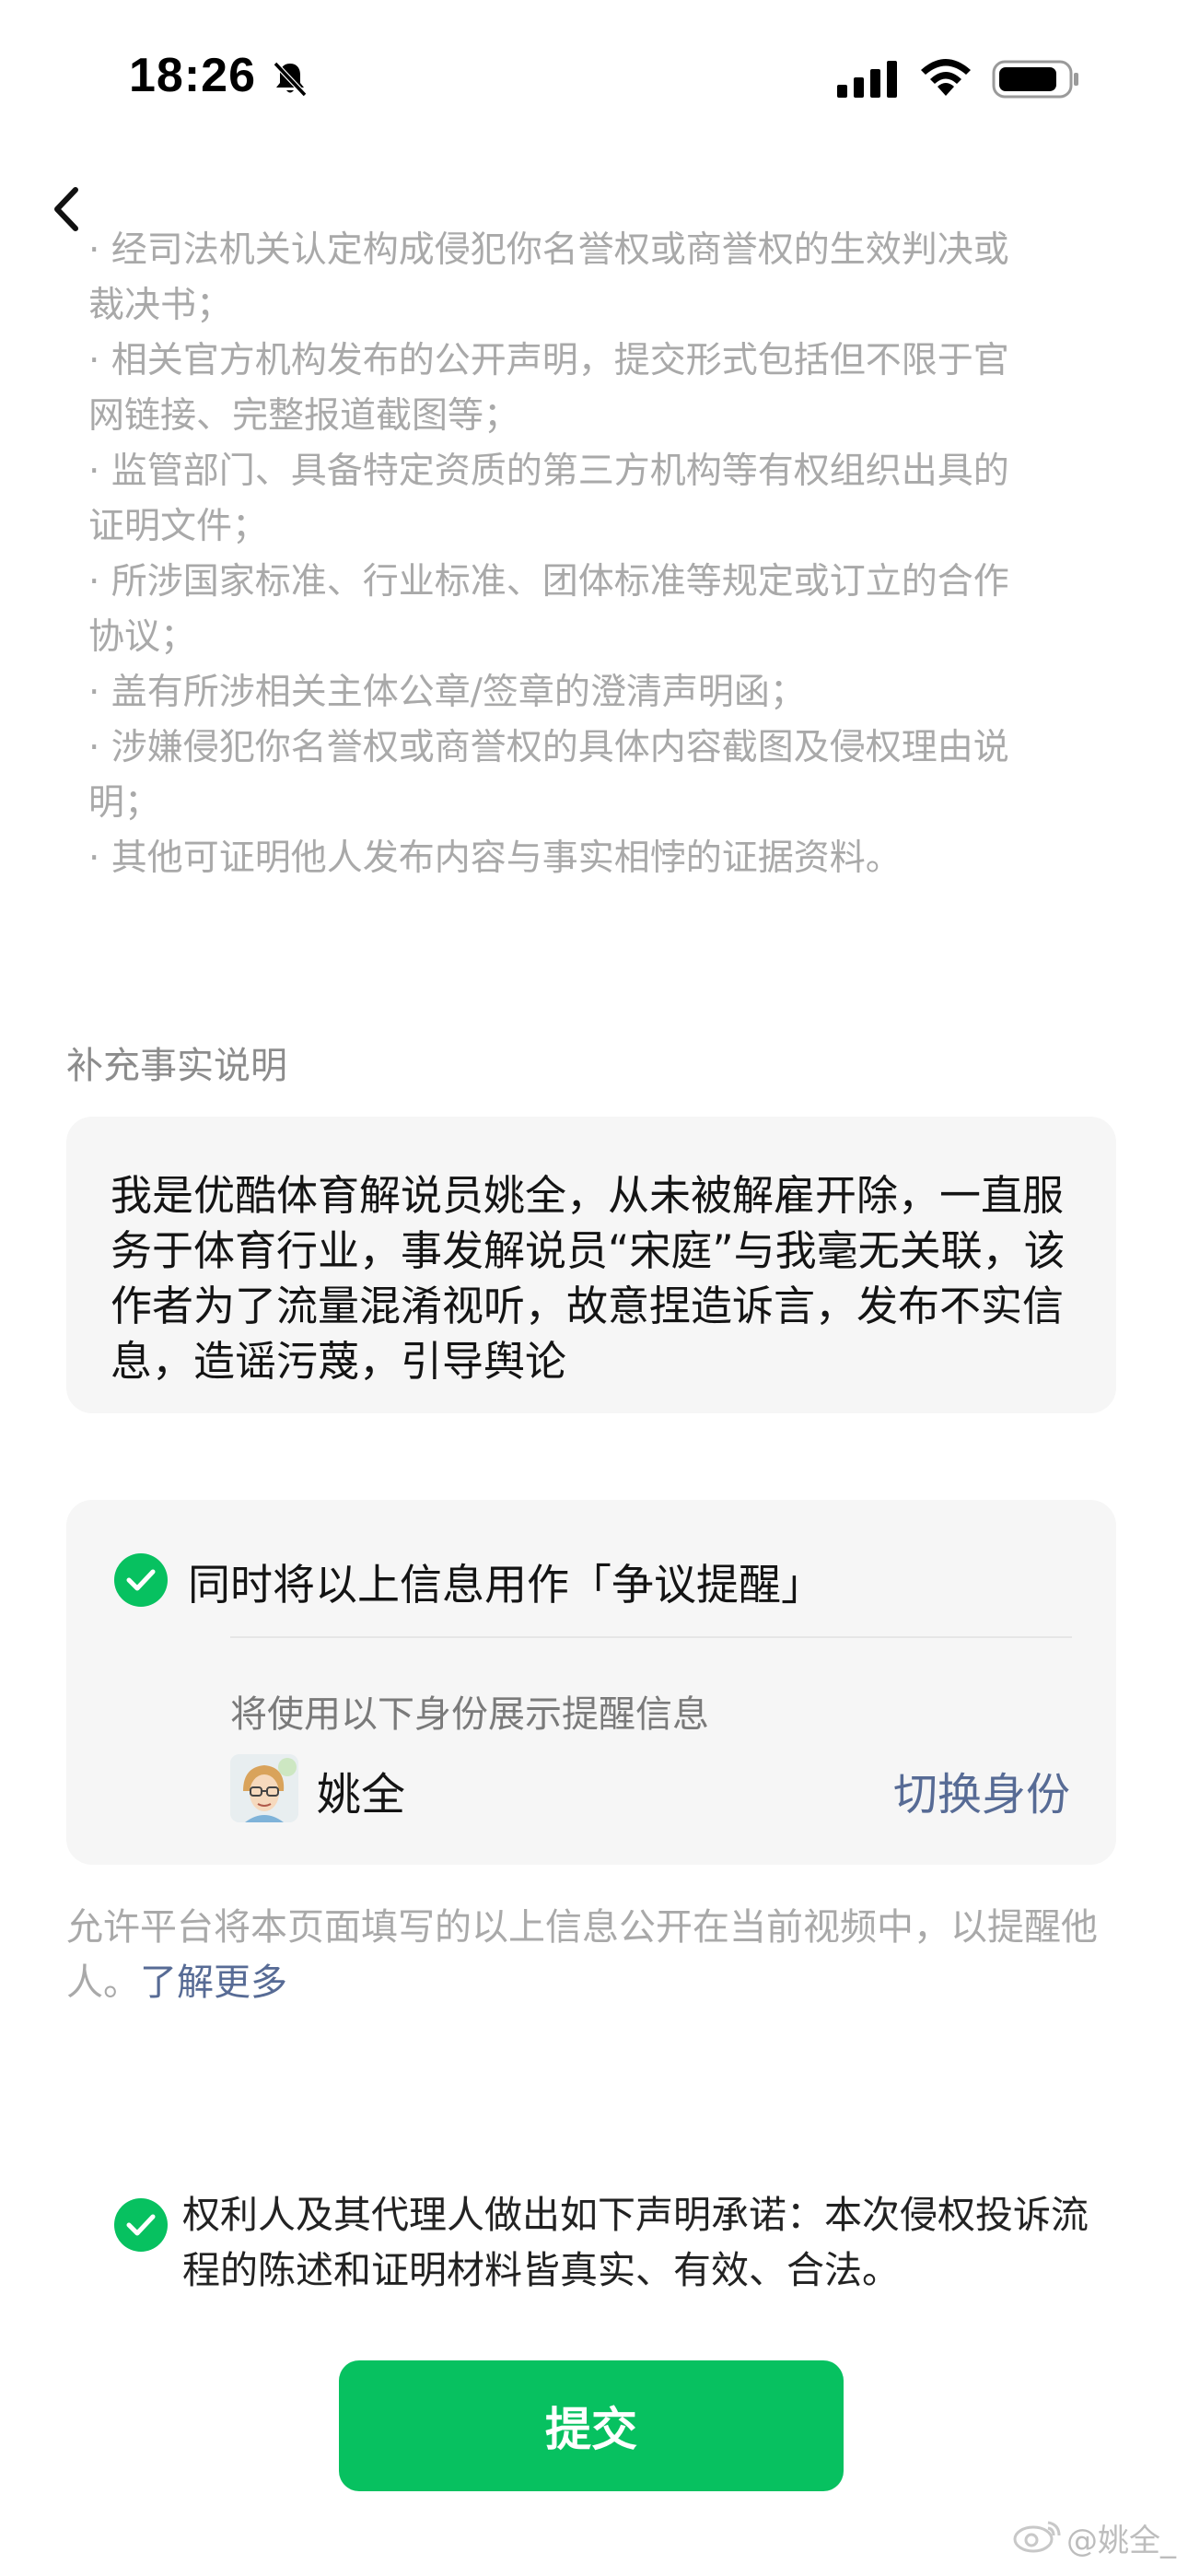 This screenshot has height=2576, width=1188. What do you see at coordinates (867, 79) in the screenshot?
I see `cellular-signal-icon` at bounding box center [867, 79].